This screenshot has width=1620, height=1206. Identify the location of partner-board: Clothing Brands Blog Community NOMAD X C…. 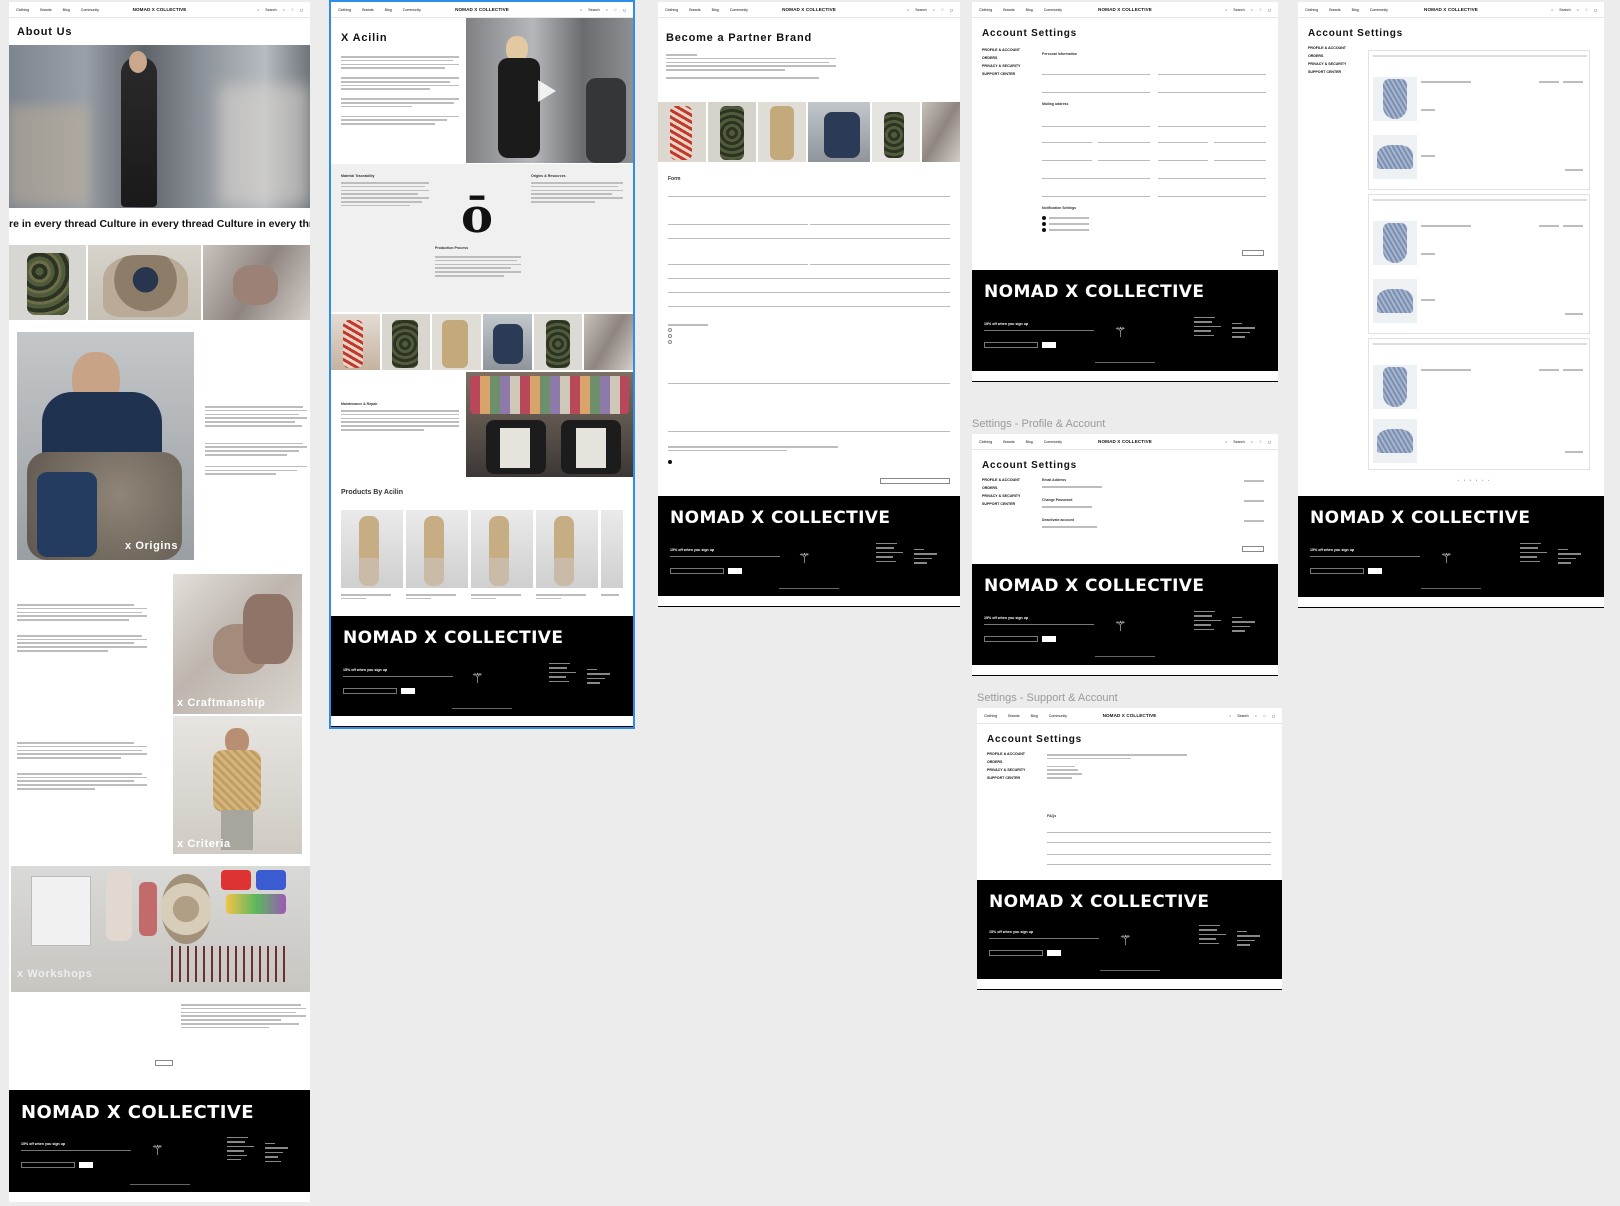
(809, 304).